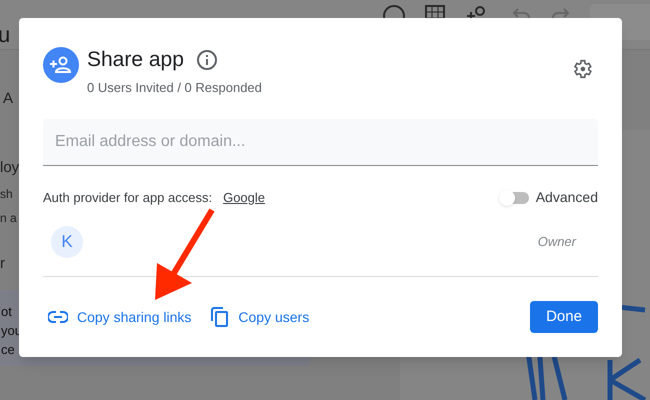 The image size is (650, 400). What do you see at coordinates (6, 194) in the screenshot?
I see `partial-text: sh` at bounding box center [6, 194].